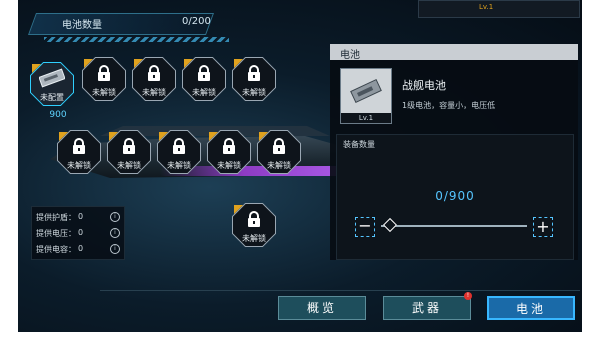 This screenshot has height=340, width=600. Describe the element at coordinates (340, 290) in the screenshot. I see `bottom-divider` at that location.